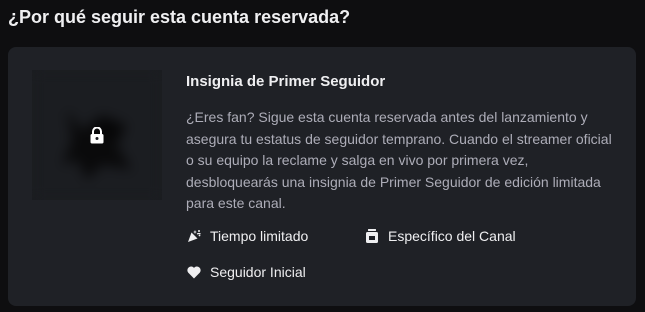 The width and height of the screenshot is (645, 312). I want to click on badge-thumbnail, so click(97, 135).